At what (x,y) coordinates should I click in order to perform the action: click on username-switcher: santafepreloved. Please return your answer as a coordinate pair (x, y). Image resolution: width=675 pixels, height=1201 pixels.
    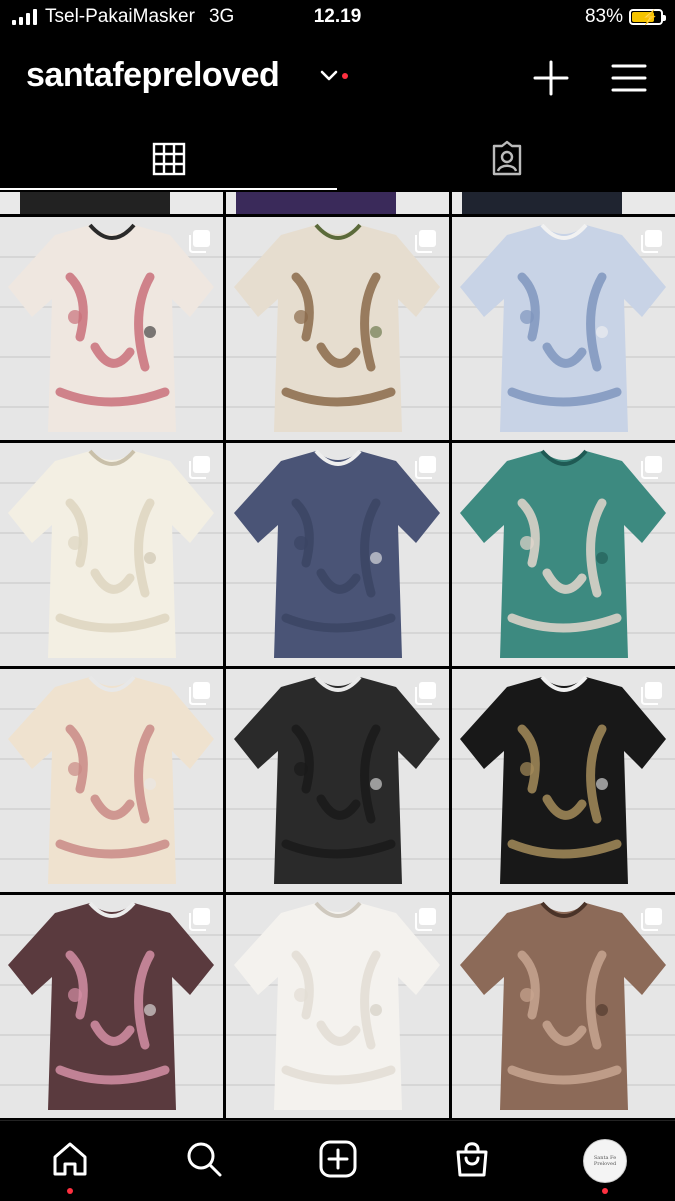
    Looking at the image, I should click on (153, 75).